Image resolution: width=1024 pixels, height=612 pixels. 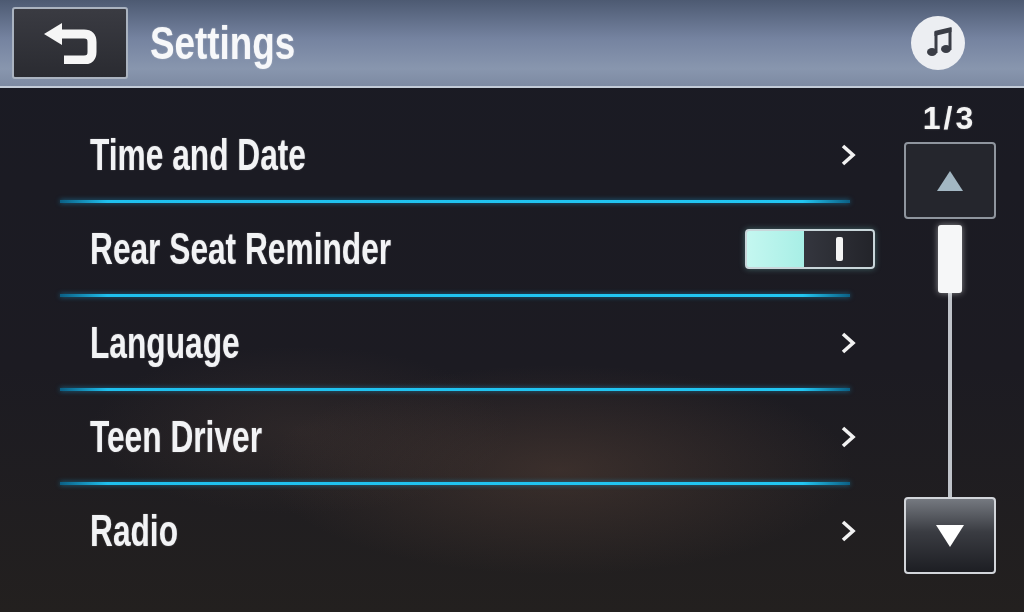 What do you see at coordinates (223, 43) in the screenshot?
I see `screen-title: Settings` at bounding box center [223, 43].